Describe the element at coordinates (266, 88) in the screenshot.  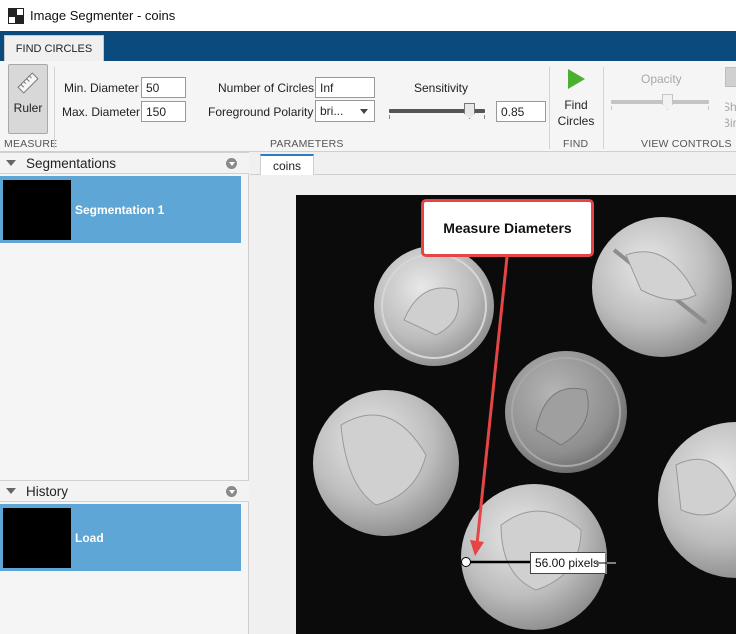
I see `num-circles-label: Number of Circles` at that location.